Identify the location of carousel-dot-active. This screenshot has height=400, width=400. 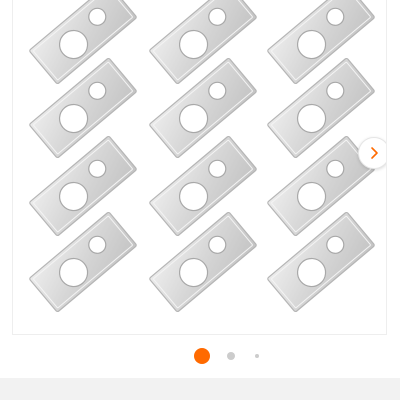
(202, 356).